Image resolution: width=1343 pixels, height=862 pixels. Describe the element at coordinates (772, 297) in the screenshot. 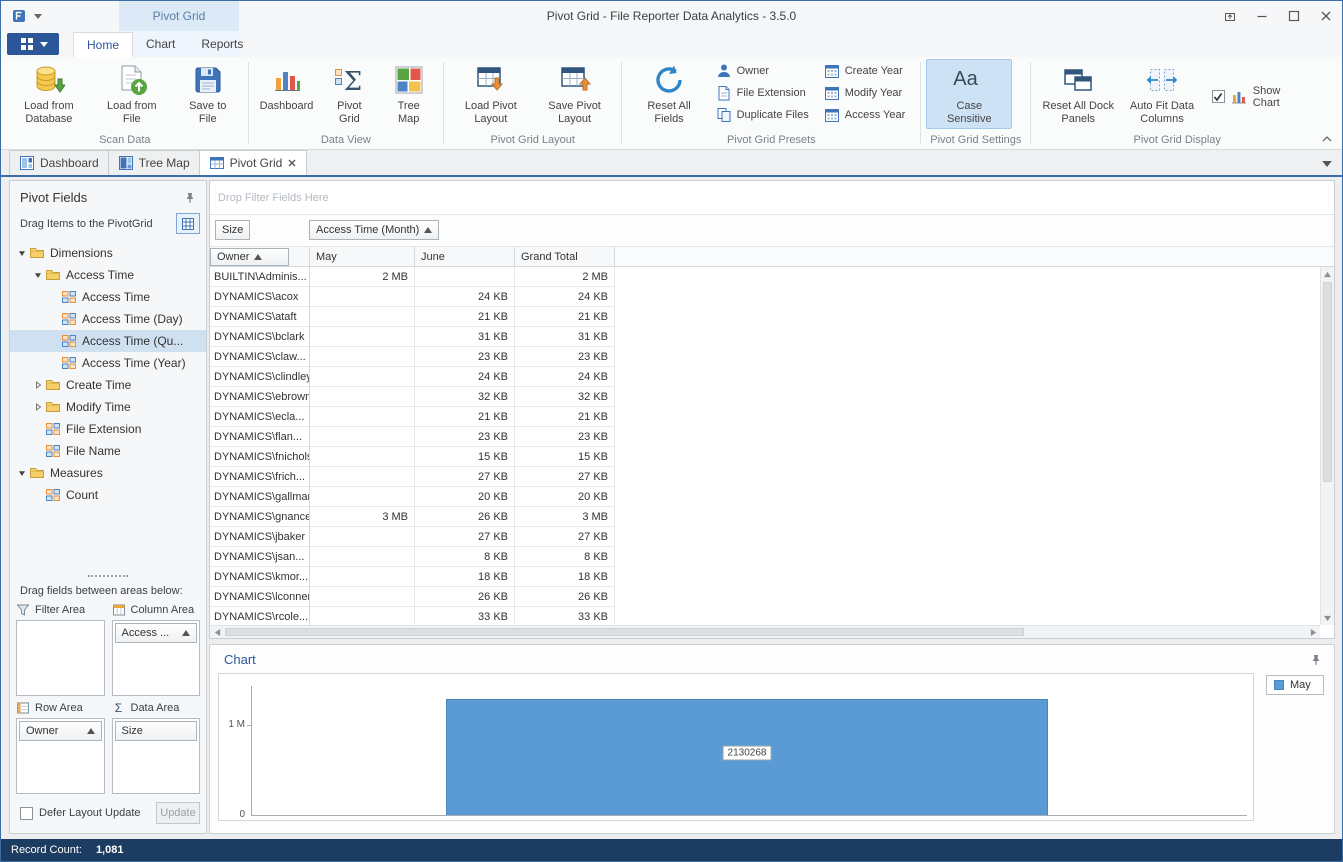

I see `table-row: DYNAMICS\acox 24 KB 24 KB` at that location.